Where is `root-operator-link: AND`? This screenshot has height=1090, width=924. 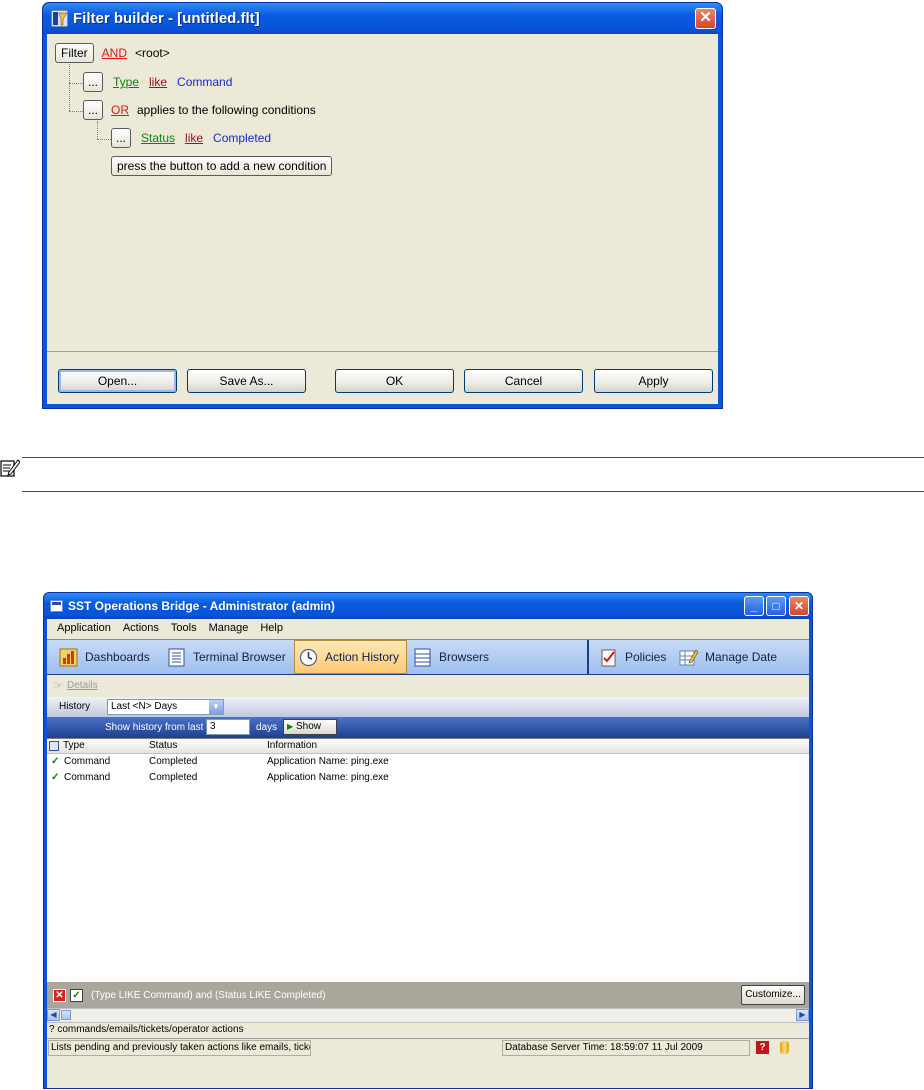 root-operator-link: AND is located at coordinates (114, 53).